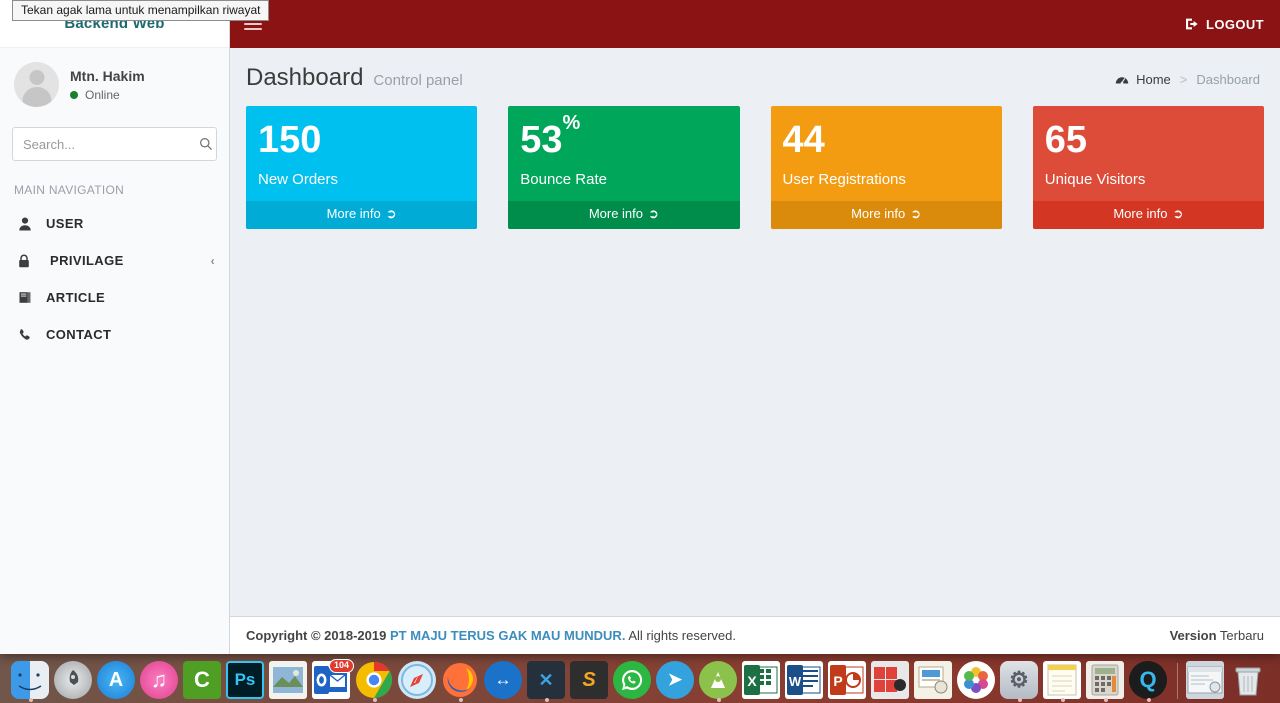  Describe the element at coordinates (114, 83) in the screenshot. I see `user-panel: Mtn. Hakim Online` at that location.